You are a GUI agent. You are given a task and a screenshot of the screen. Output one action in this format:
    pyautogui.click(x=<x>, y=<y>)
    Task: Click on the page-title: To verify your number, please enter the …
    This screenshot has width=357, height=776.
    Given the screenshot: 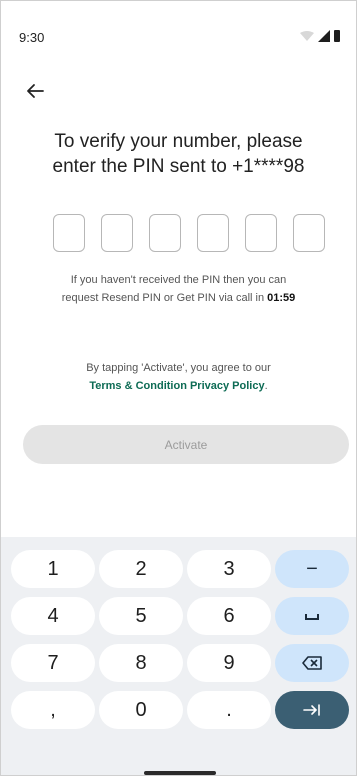 What is the action you would take?
    pyautogui.click(x=178, y=154)
    